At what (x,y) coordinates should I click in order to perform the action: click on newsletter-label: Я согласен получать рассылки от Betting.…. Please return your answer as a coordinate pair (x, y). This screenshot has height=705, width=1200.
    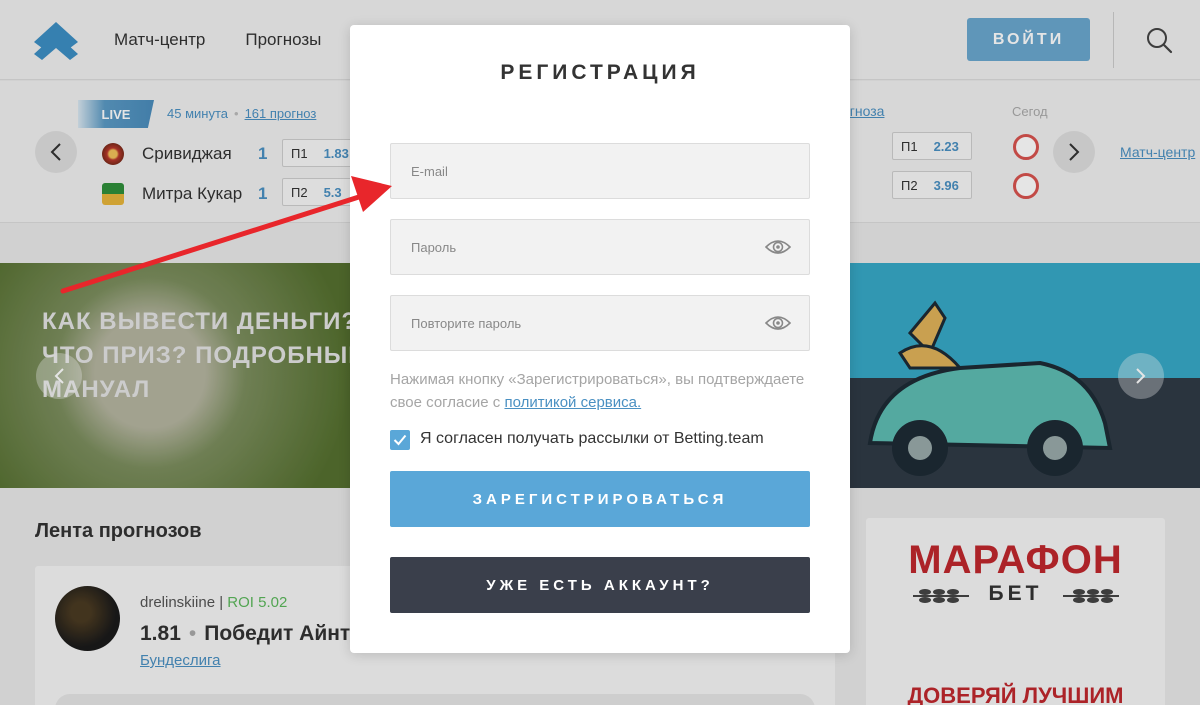
    Looking at the image, I should click on (592, 439).